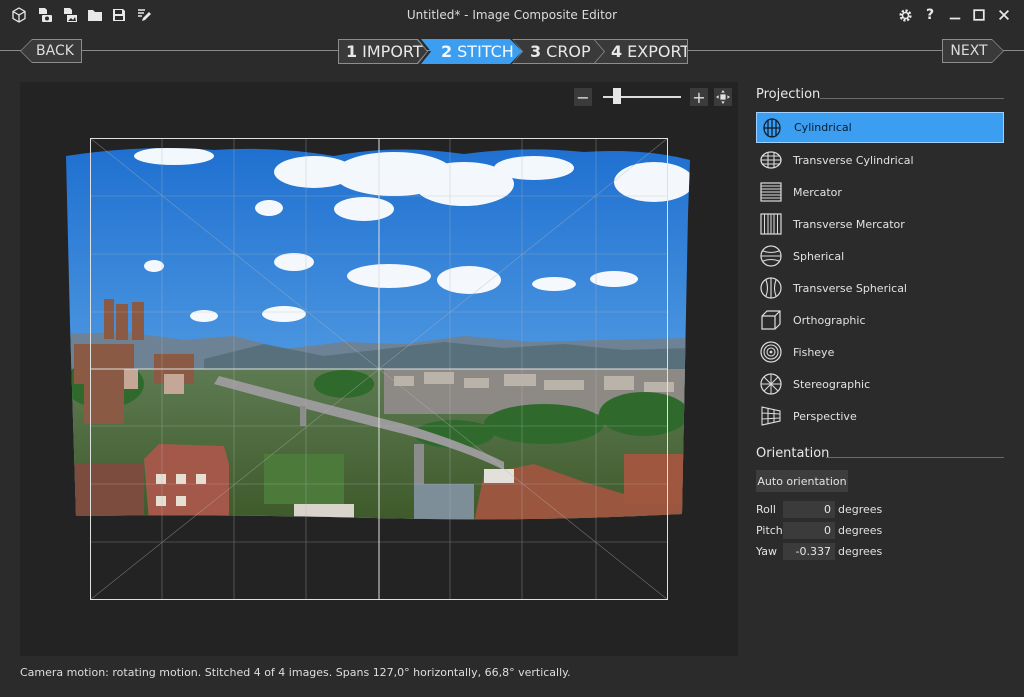  Describe the element at coordinates (699, 97) in the screenshot. I see `zoom-in-button: +` at that location.